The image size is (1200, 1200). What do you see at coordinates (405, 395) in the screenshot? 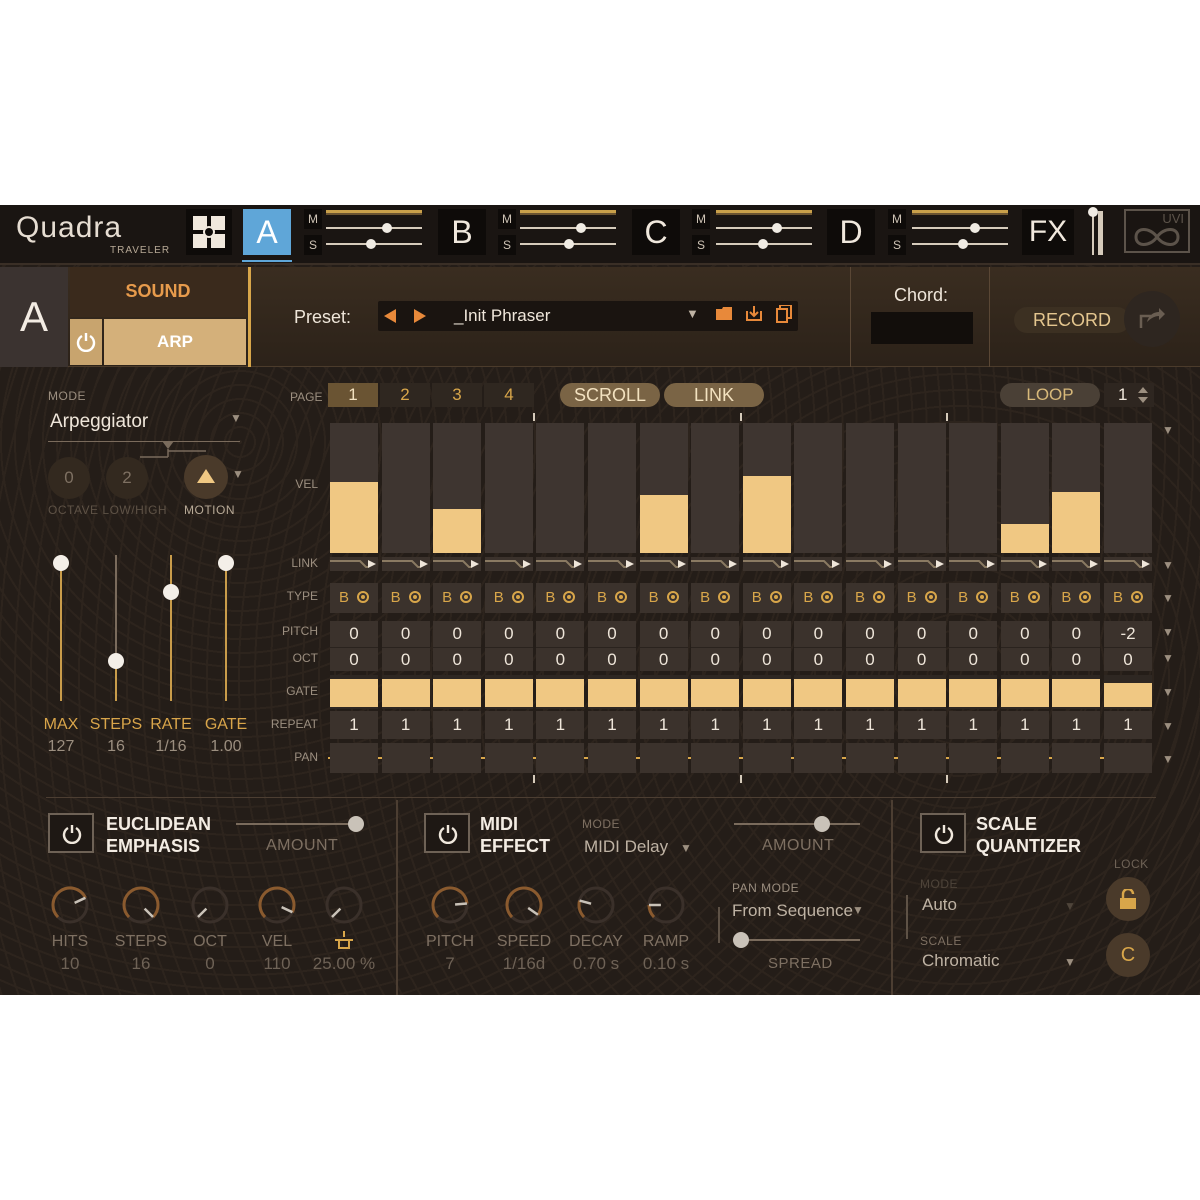
I see `page-2-button: 2` at bounding box center [405, 395].